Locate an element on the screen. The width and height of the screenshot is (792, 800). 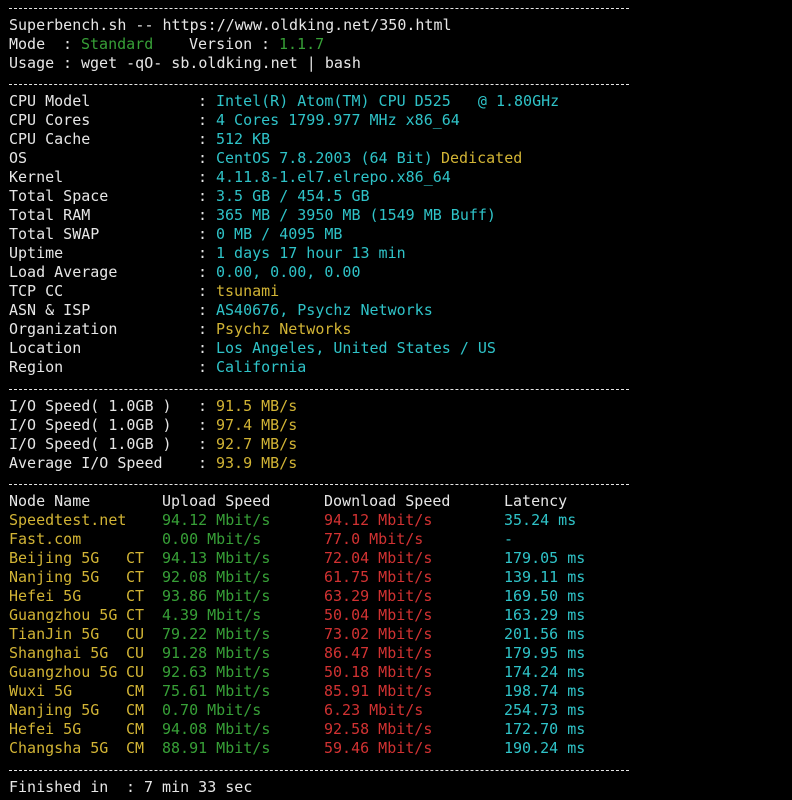
sysinfo-value: tsunami is located at coordinates (248, 291).